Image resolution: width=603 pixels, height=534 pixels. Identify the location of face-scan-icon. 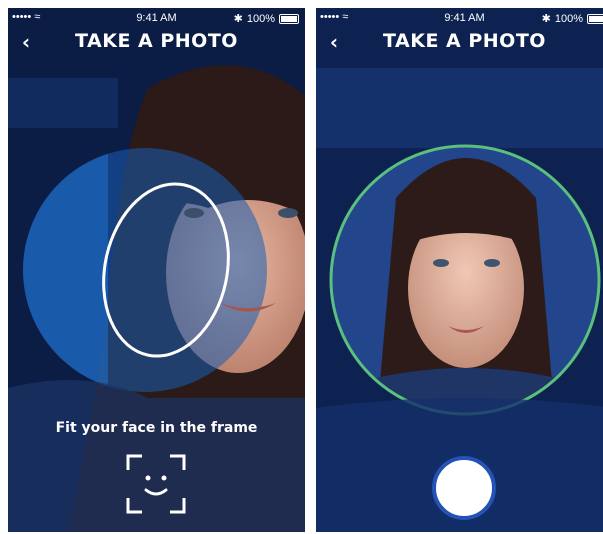
(156, 484).